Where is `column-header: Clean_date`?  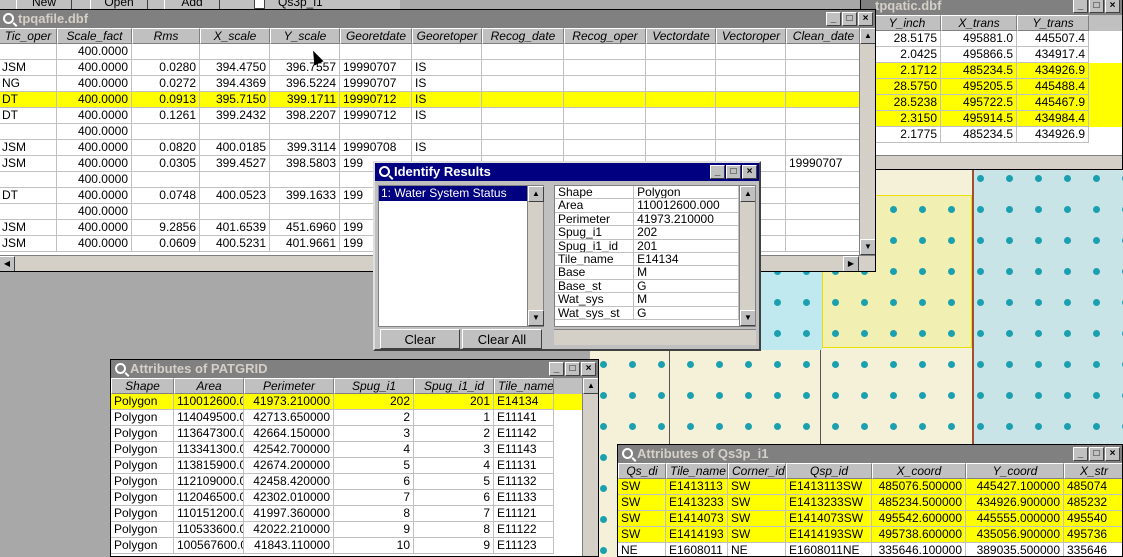 column-header: Clean_date is located at coordinates (822, 36).